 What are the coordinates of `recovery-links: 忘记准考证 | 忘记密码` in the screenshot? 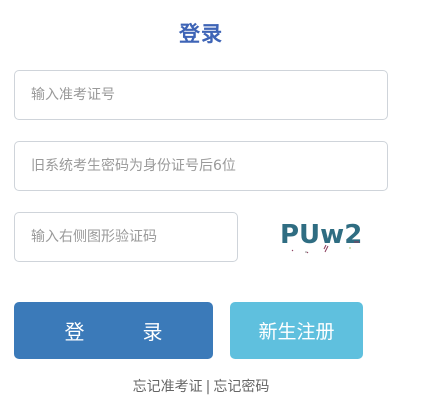 It's located at (201, 386).